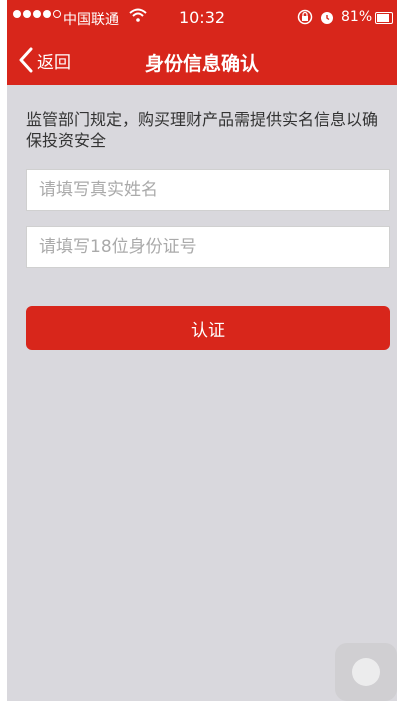 The image size is (405, 701). I want to click on verify-button: 认证, so click(208, 328).